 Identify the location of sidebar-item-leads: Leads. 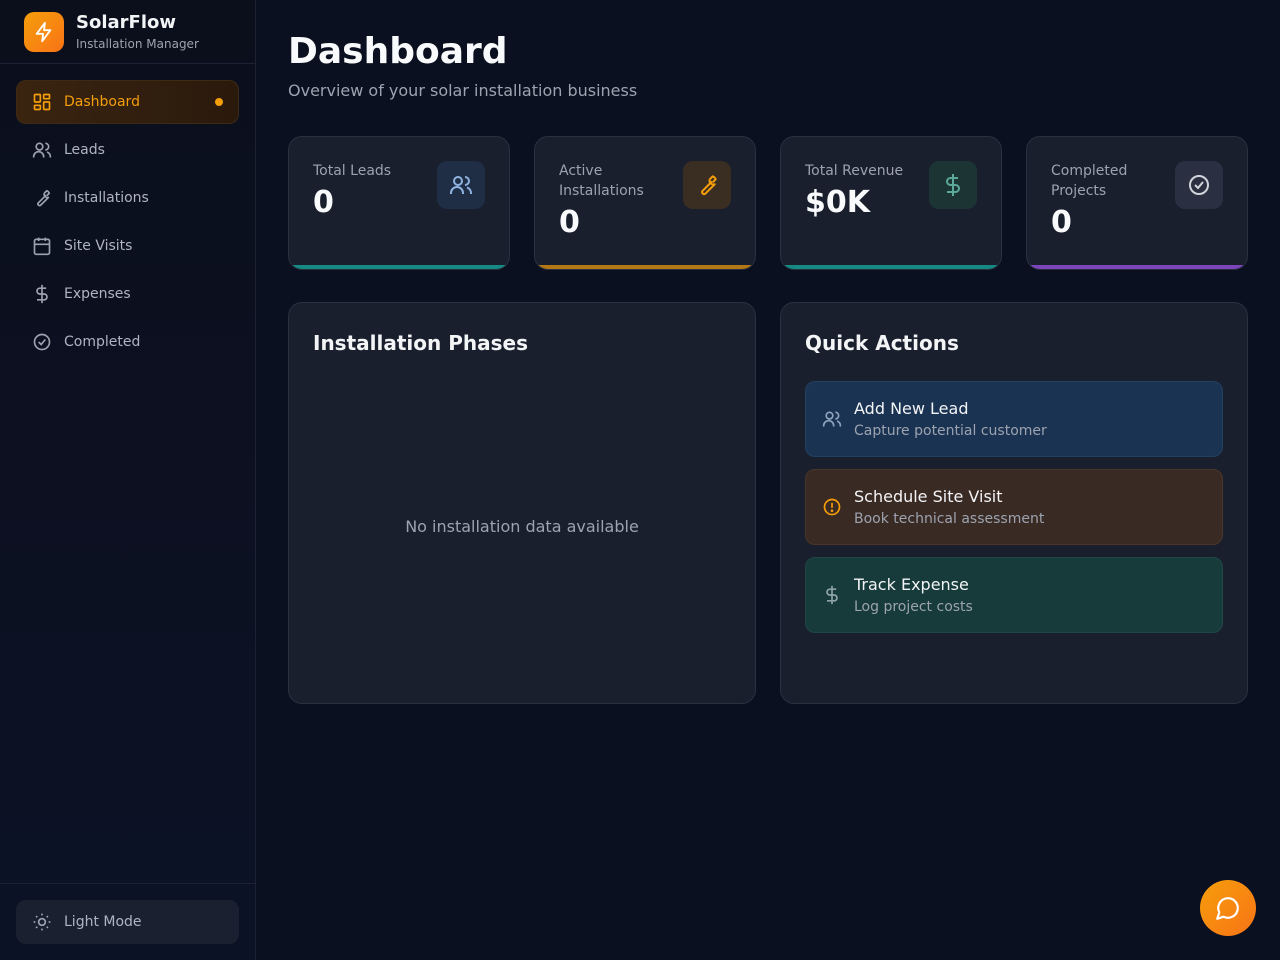
(127, 150).